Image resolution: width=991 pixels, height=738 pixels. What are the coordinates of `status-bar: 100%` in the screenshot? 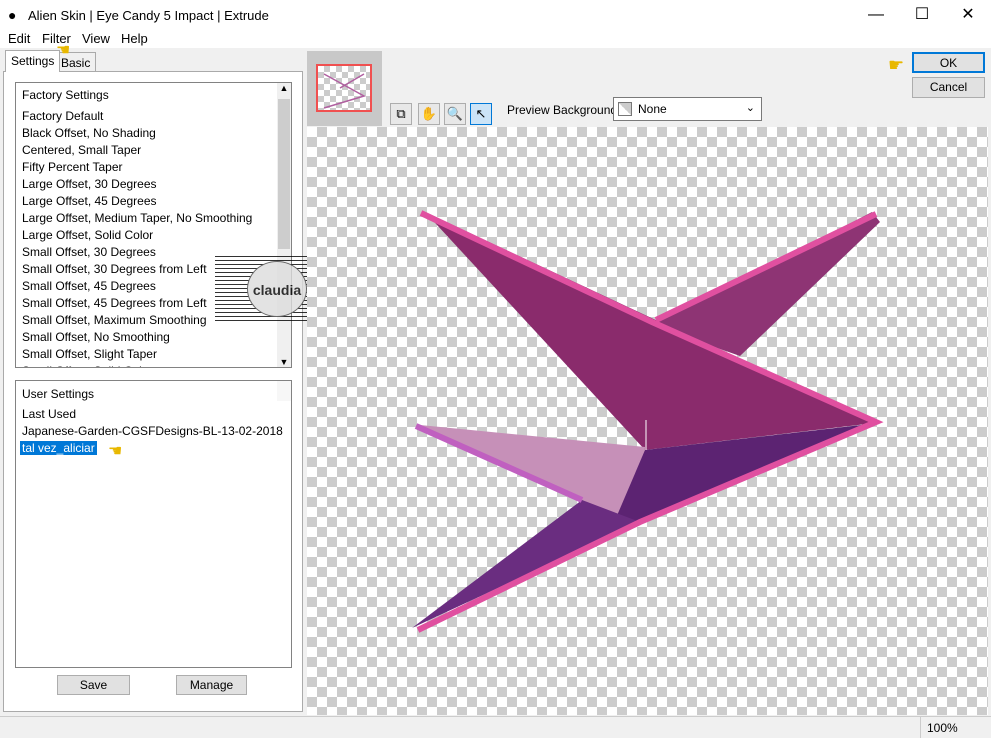 It's located at (495, 727).